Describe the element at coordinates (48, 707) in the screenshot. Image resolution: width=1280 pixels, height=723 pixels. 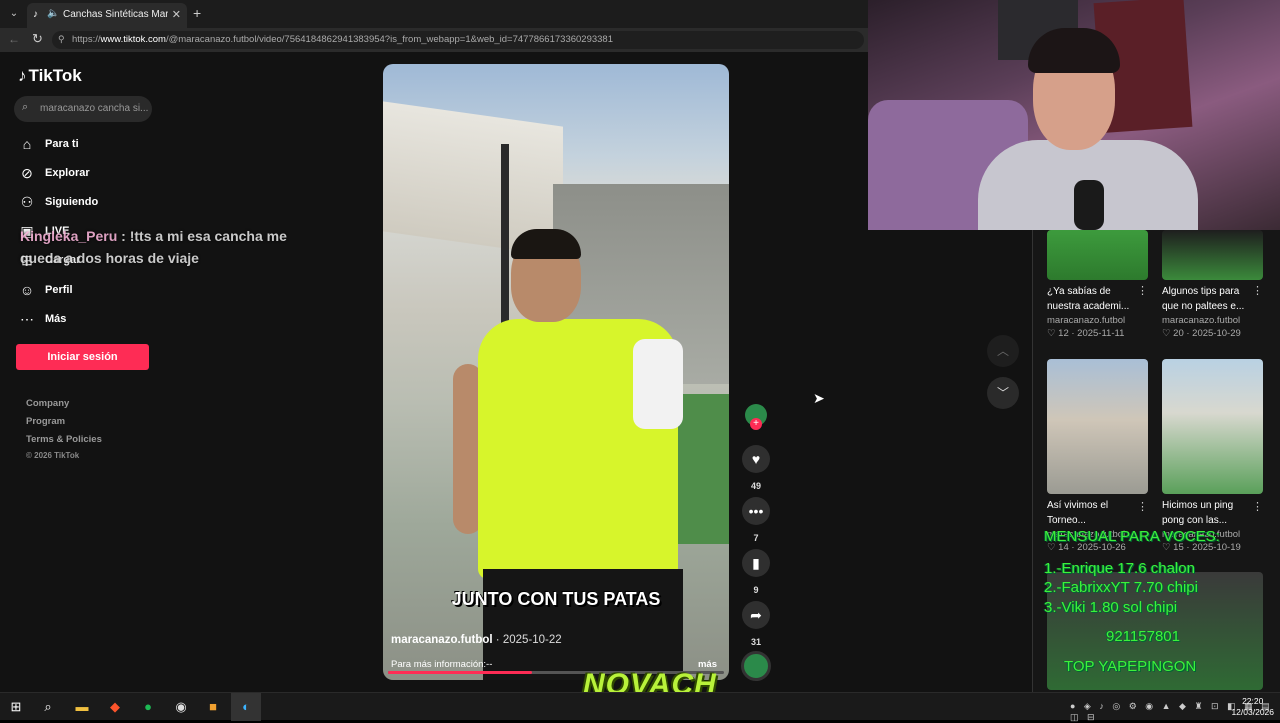
I see `taskbar-search-icon: ⌕` at that location.